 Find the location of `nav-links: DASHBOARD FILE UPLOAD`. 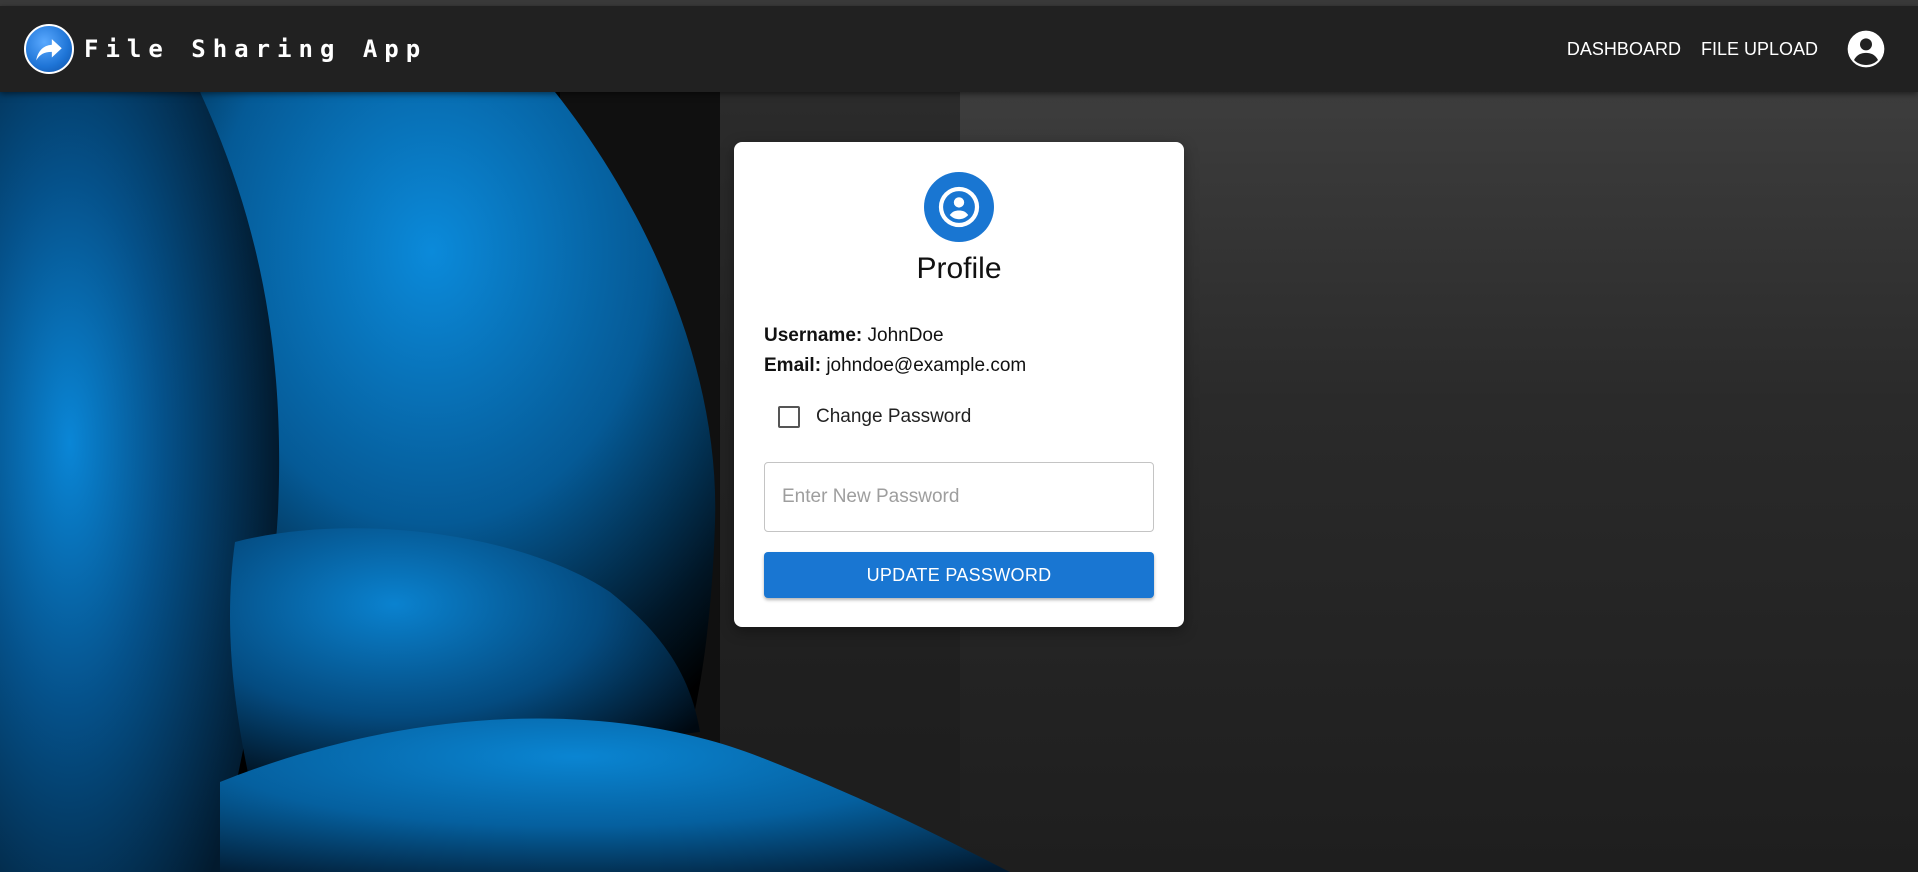

nav-links: DASHBOARD FILE UPLOAD is located at coordinates (1716, 49).